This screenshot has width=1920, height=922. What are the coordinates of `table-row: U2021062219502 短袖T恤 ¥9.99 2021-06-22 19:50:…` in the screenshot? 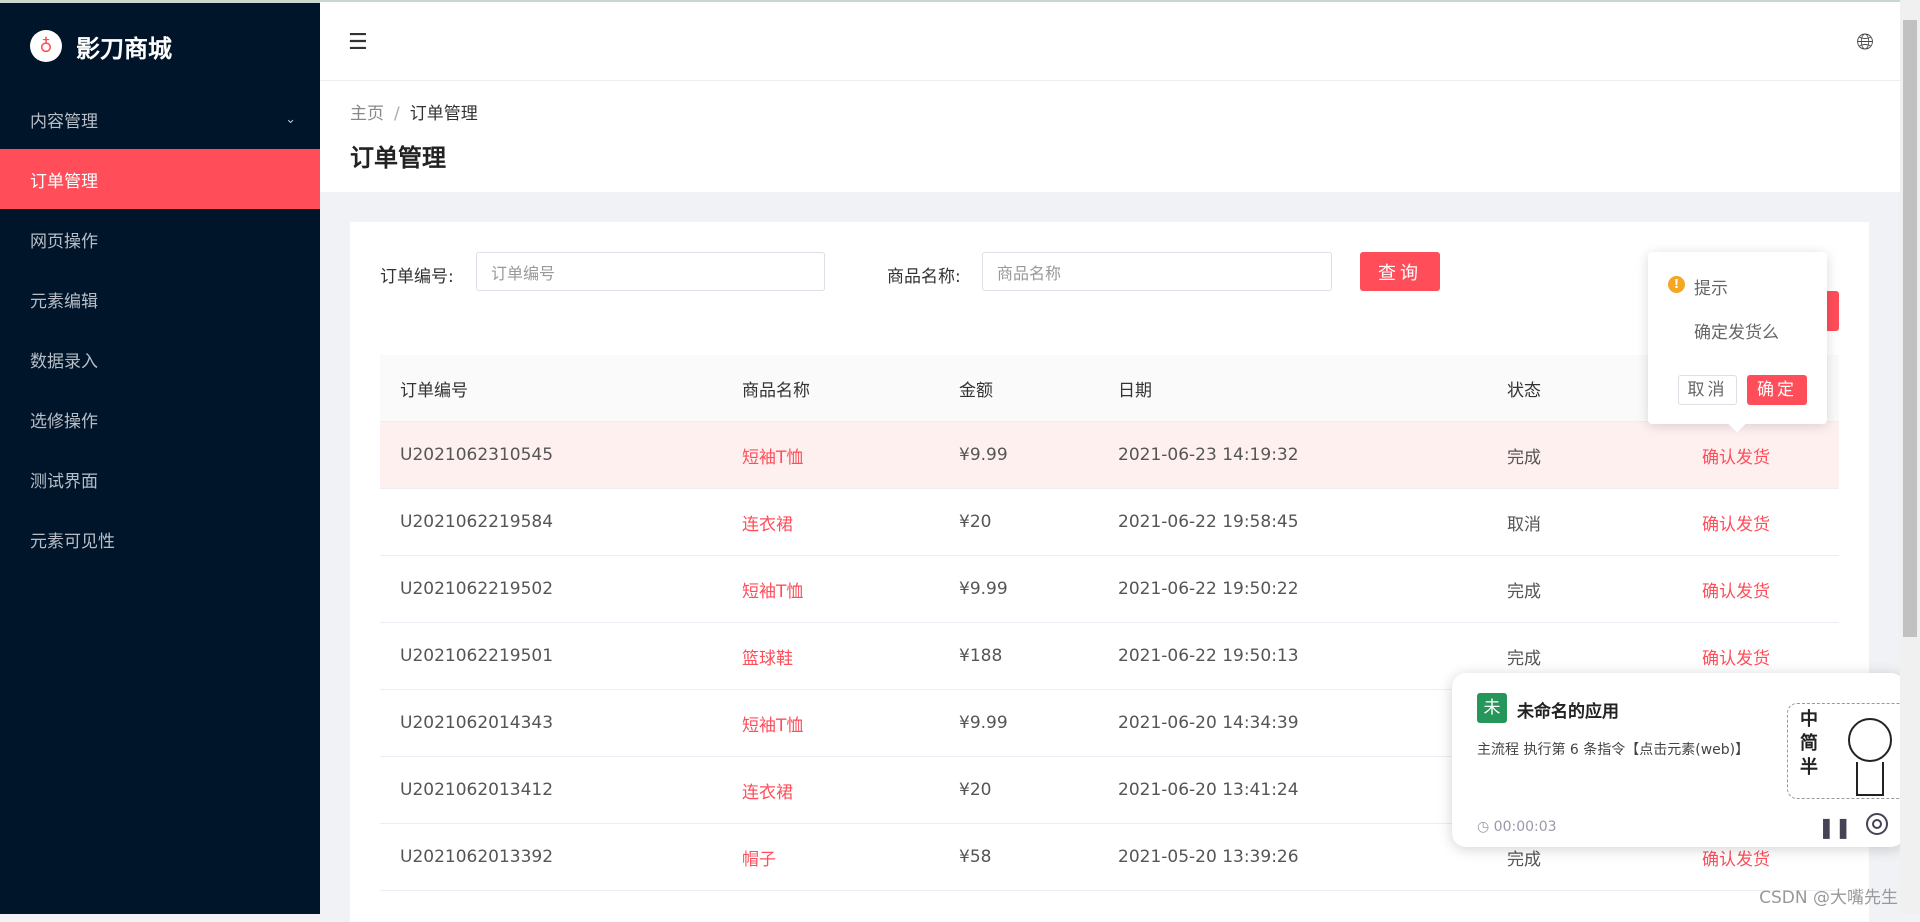 It's located at (1109, 589).